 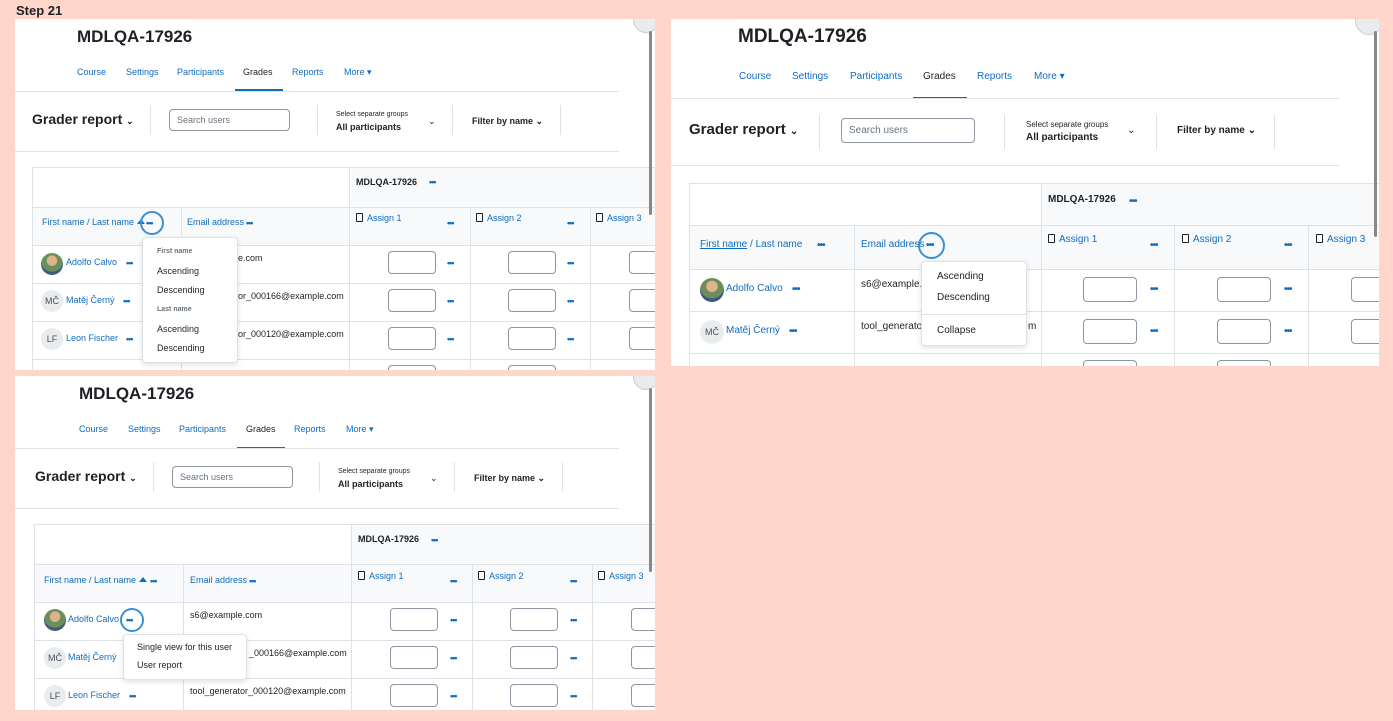 I want to click on nav-more: More ▾, so click(x=358, y=72).